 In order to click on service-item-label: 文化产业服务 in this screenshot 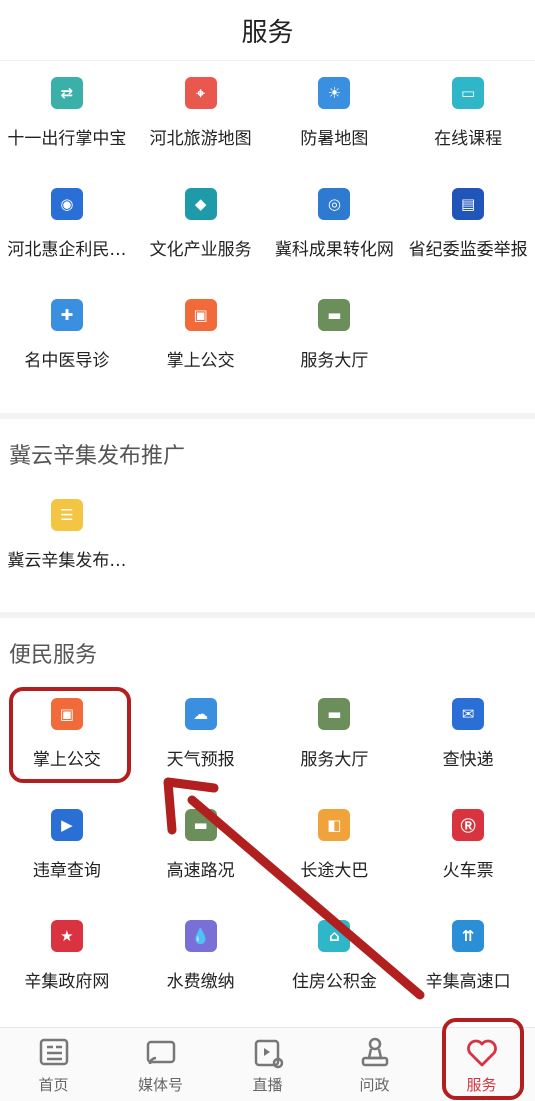, I will do `click(200, 250)`.